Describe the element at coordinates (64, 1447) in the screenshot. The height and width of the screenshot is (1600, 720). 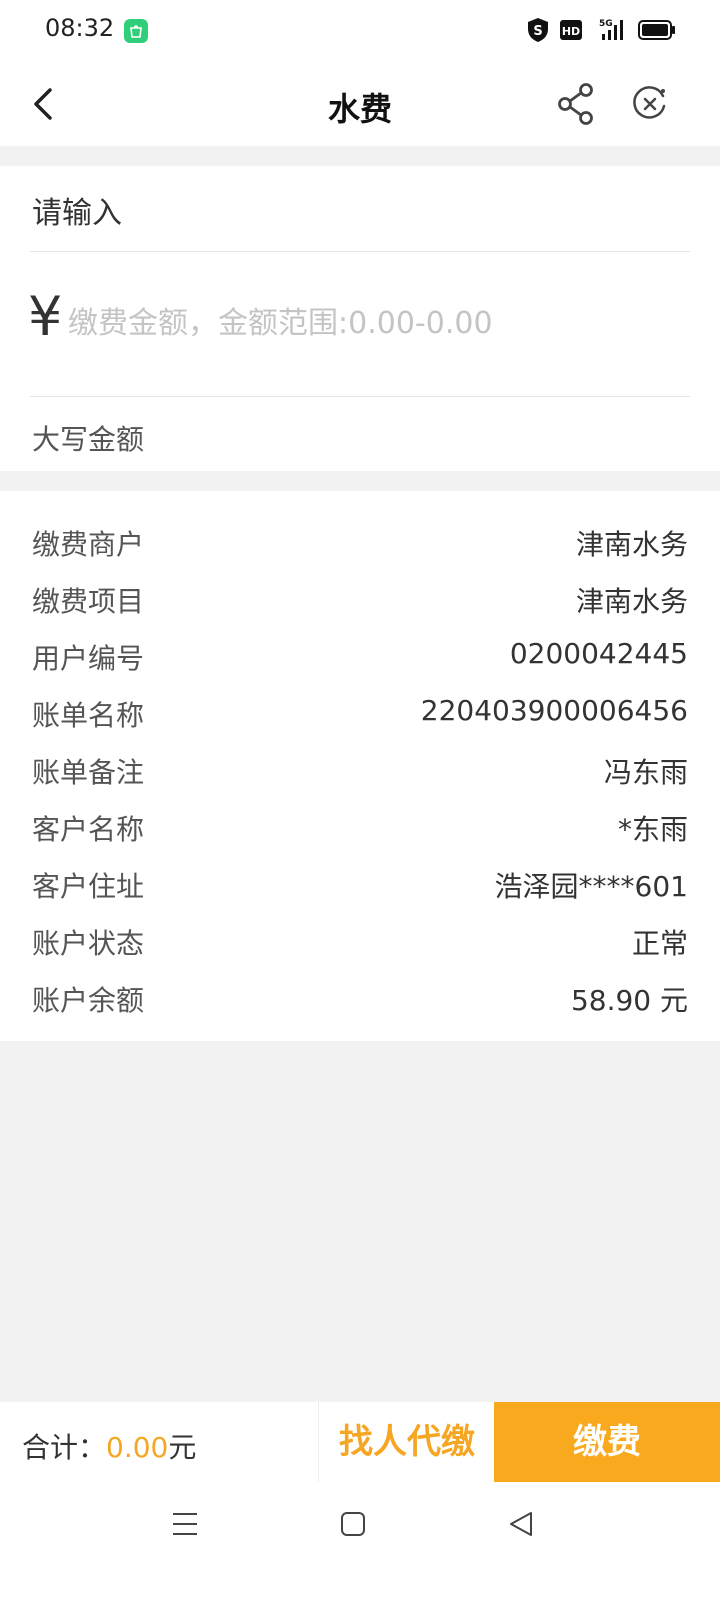
I see `total-prefix: 合计：` at that location.